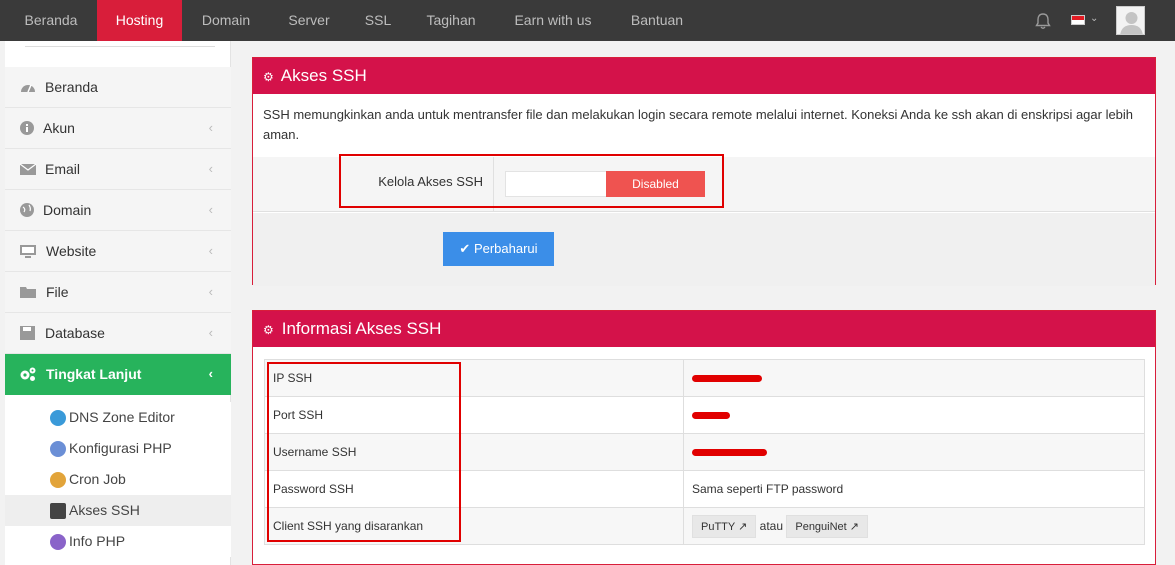 The image size is (1175, 565). I want to click on php-info-icon, so click(58, 542).